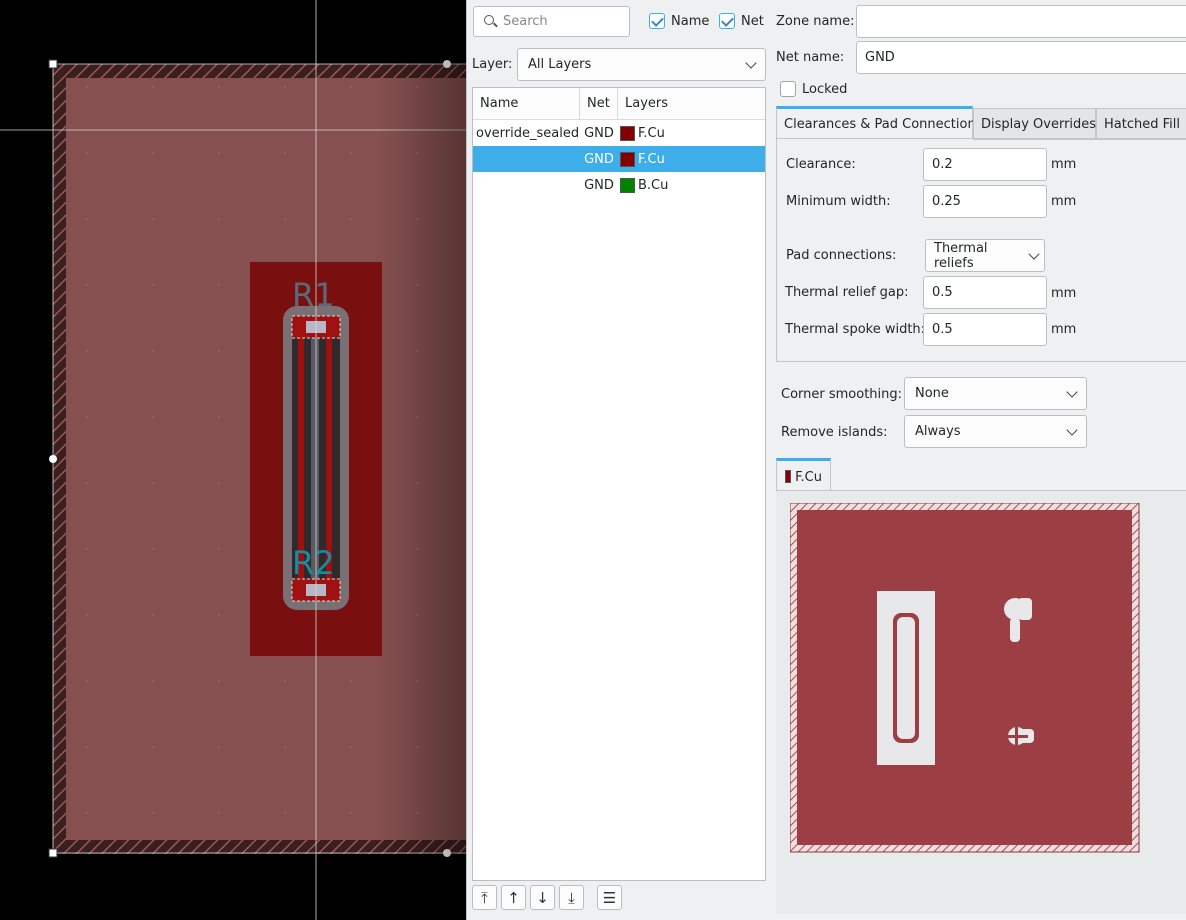  What do you see at coordinates (619, 159) in the screenshot?
I see `table-row-selected: GND F.Cu` at bounding box center [619, 159].